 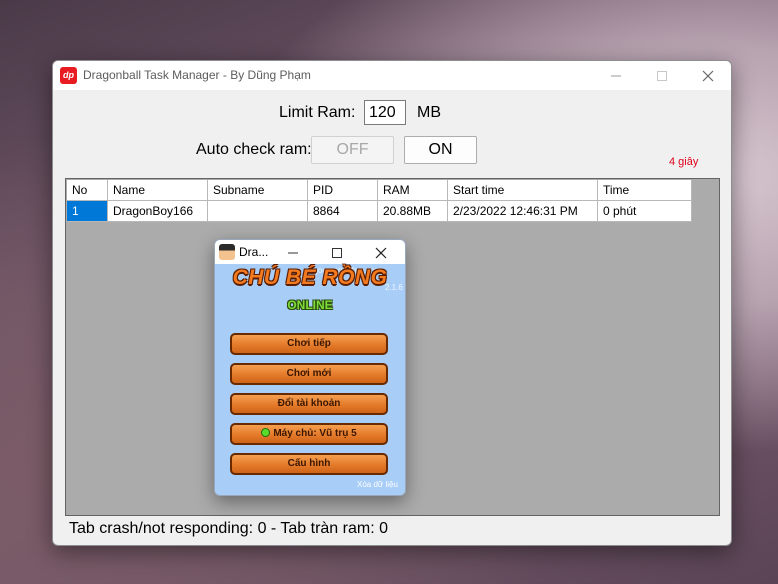 I want to click on off-button: OFF, so click(x=352, y=150).